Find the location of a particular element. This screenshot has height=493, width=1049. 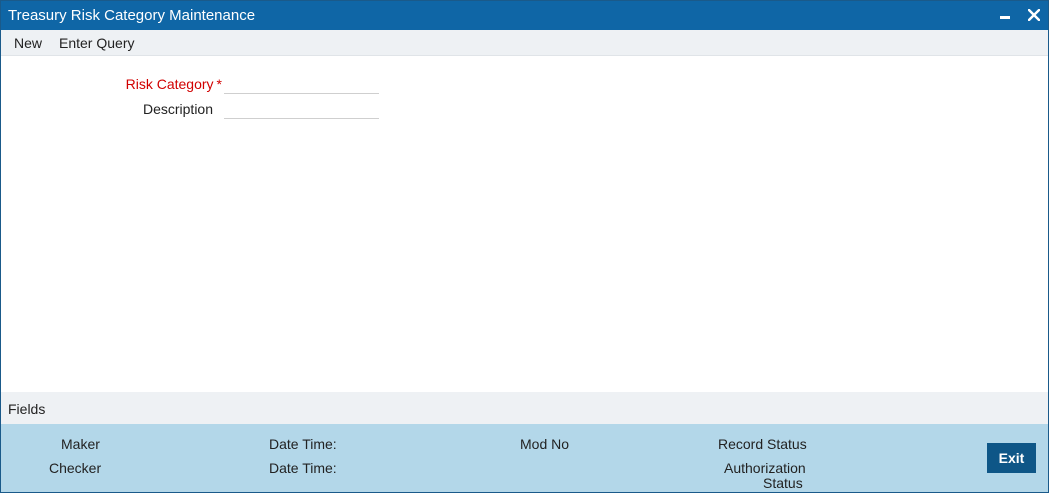

maker-date-time-label: Date Time: is located at coordinates (303, 444).